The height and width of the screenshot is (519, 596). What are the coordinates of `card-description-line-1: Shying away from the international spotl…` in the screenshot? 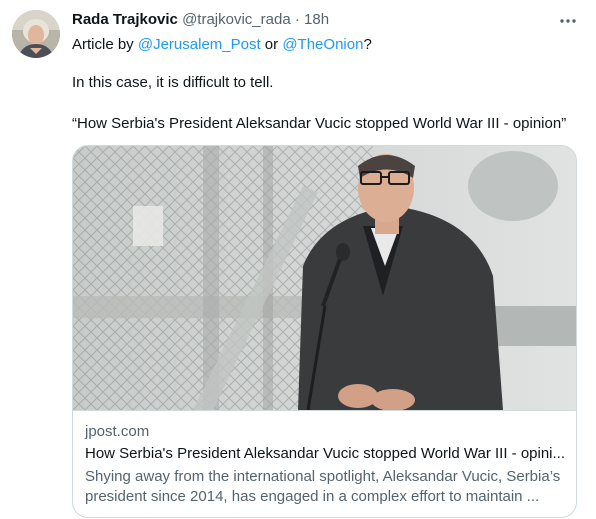 It's located at (323, 476).